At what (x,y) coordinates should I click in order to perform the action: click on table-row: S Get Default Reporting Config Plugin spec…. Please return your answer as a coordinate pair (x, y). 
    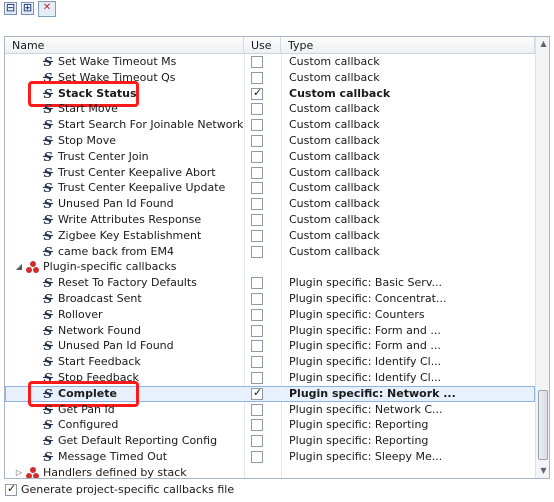
    Looking at the image, I should click on (270, 441).